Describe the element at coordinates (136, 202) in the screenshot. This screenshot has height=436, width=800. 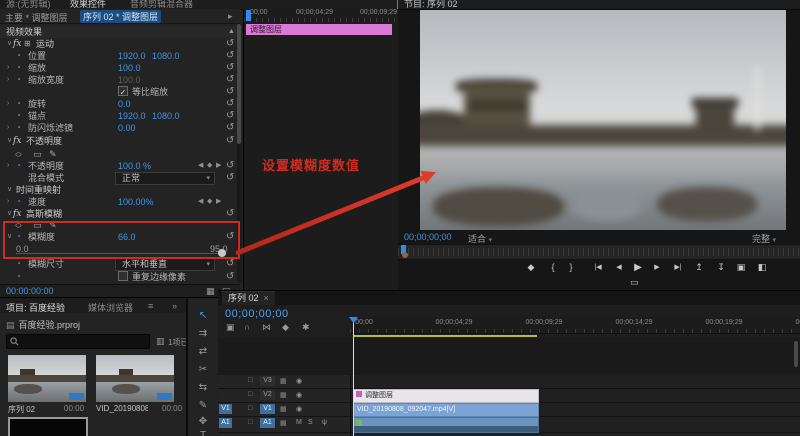
I see `speed-value: 100.00%` at that location.